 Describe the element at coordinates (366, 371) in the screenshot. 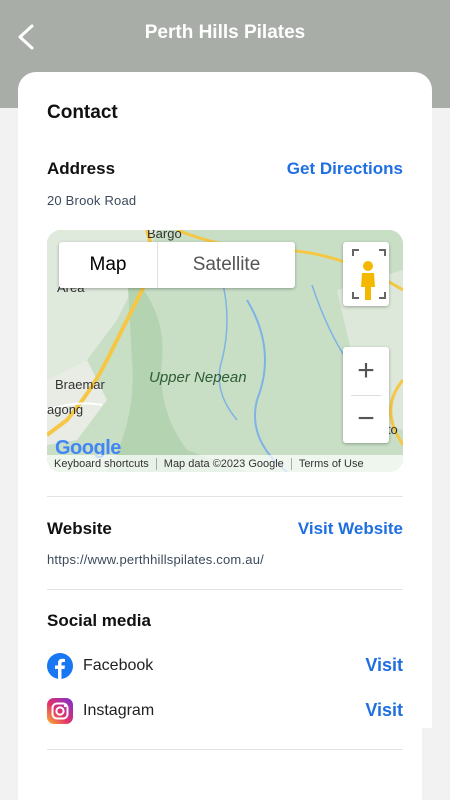

I see `zoom-in-button: +` at that location.